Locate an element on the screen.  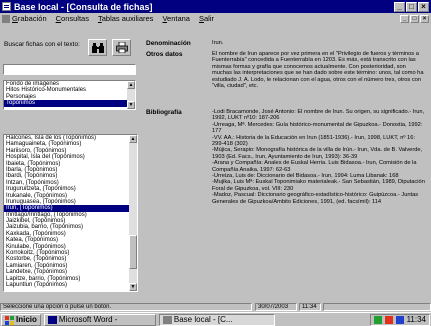
child-restore-button: □ is located at coordinates (414, 18).